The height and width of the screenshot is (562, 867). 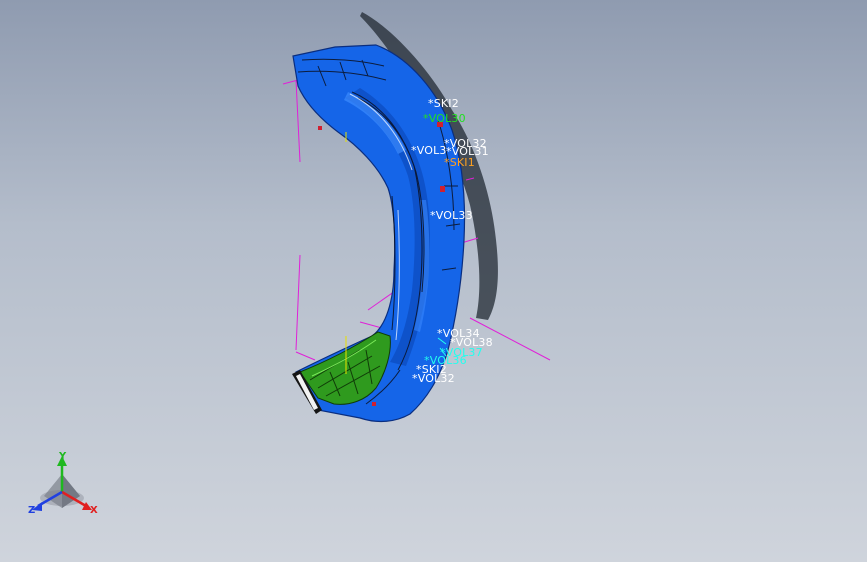 I want to click on callout-vol30: *VOL30, so click(x=444, y=118).